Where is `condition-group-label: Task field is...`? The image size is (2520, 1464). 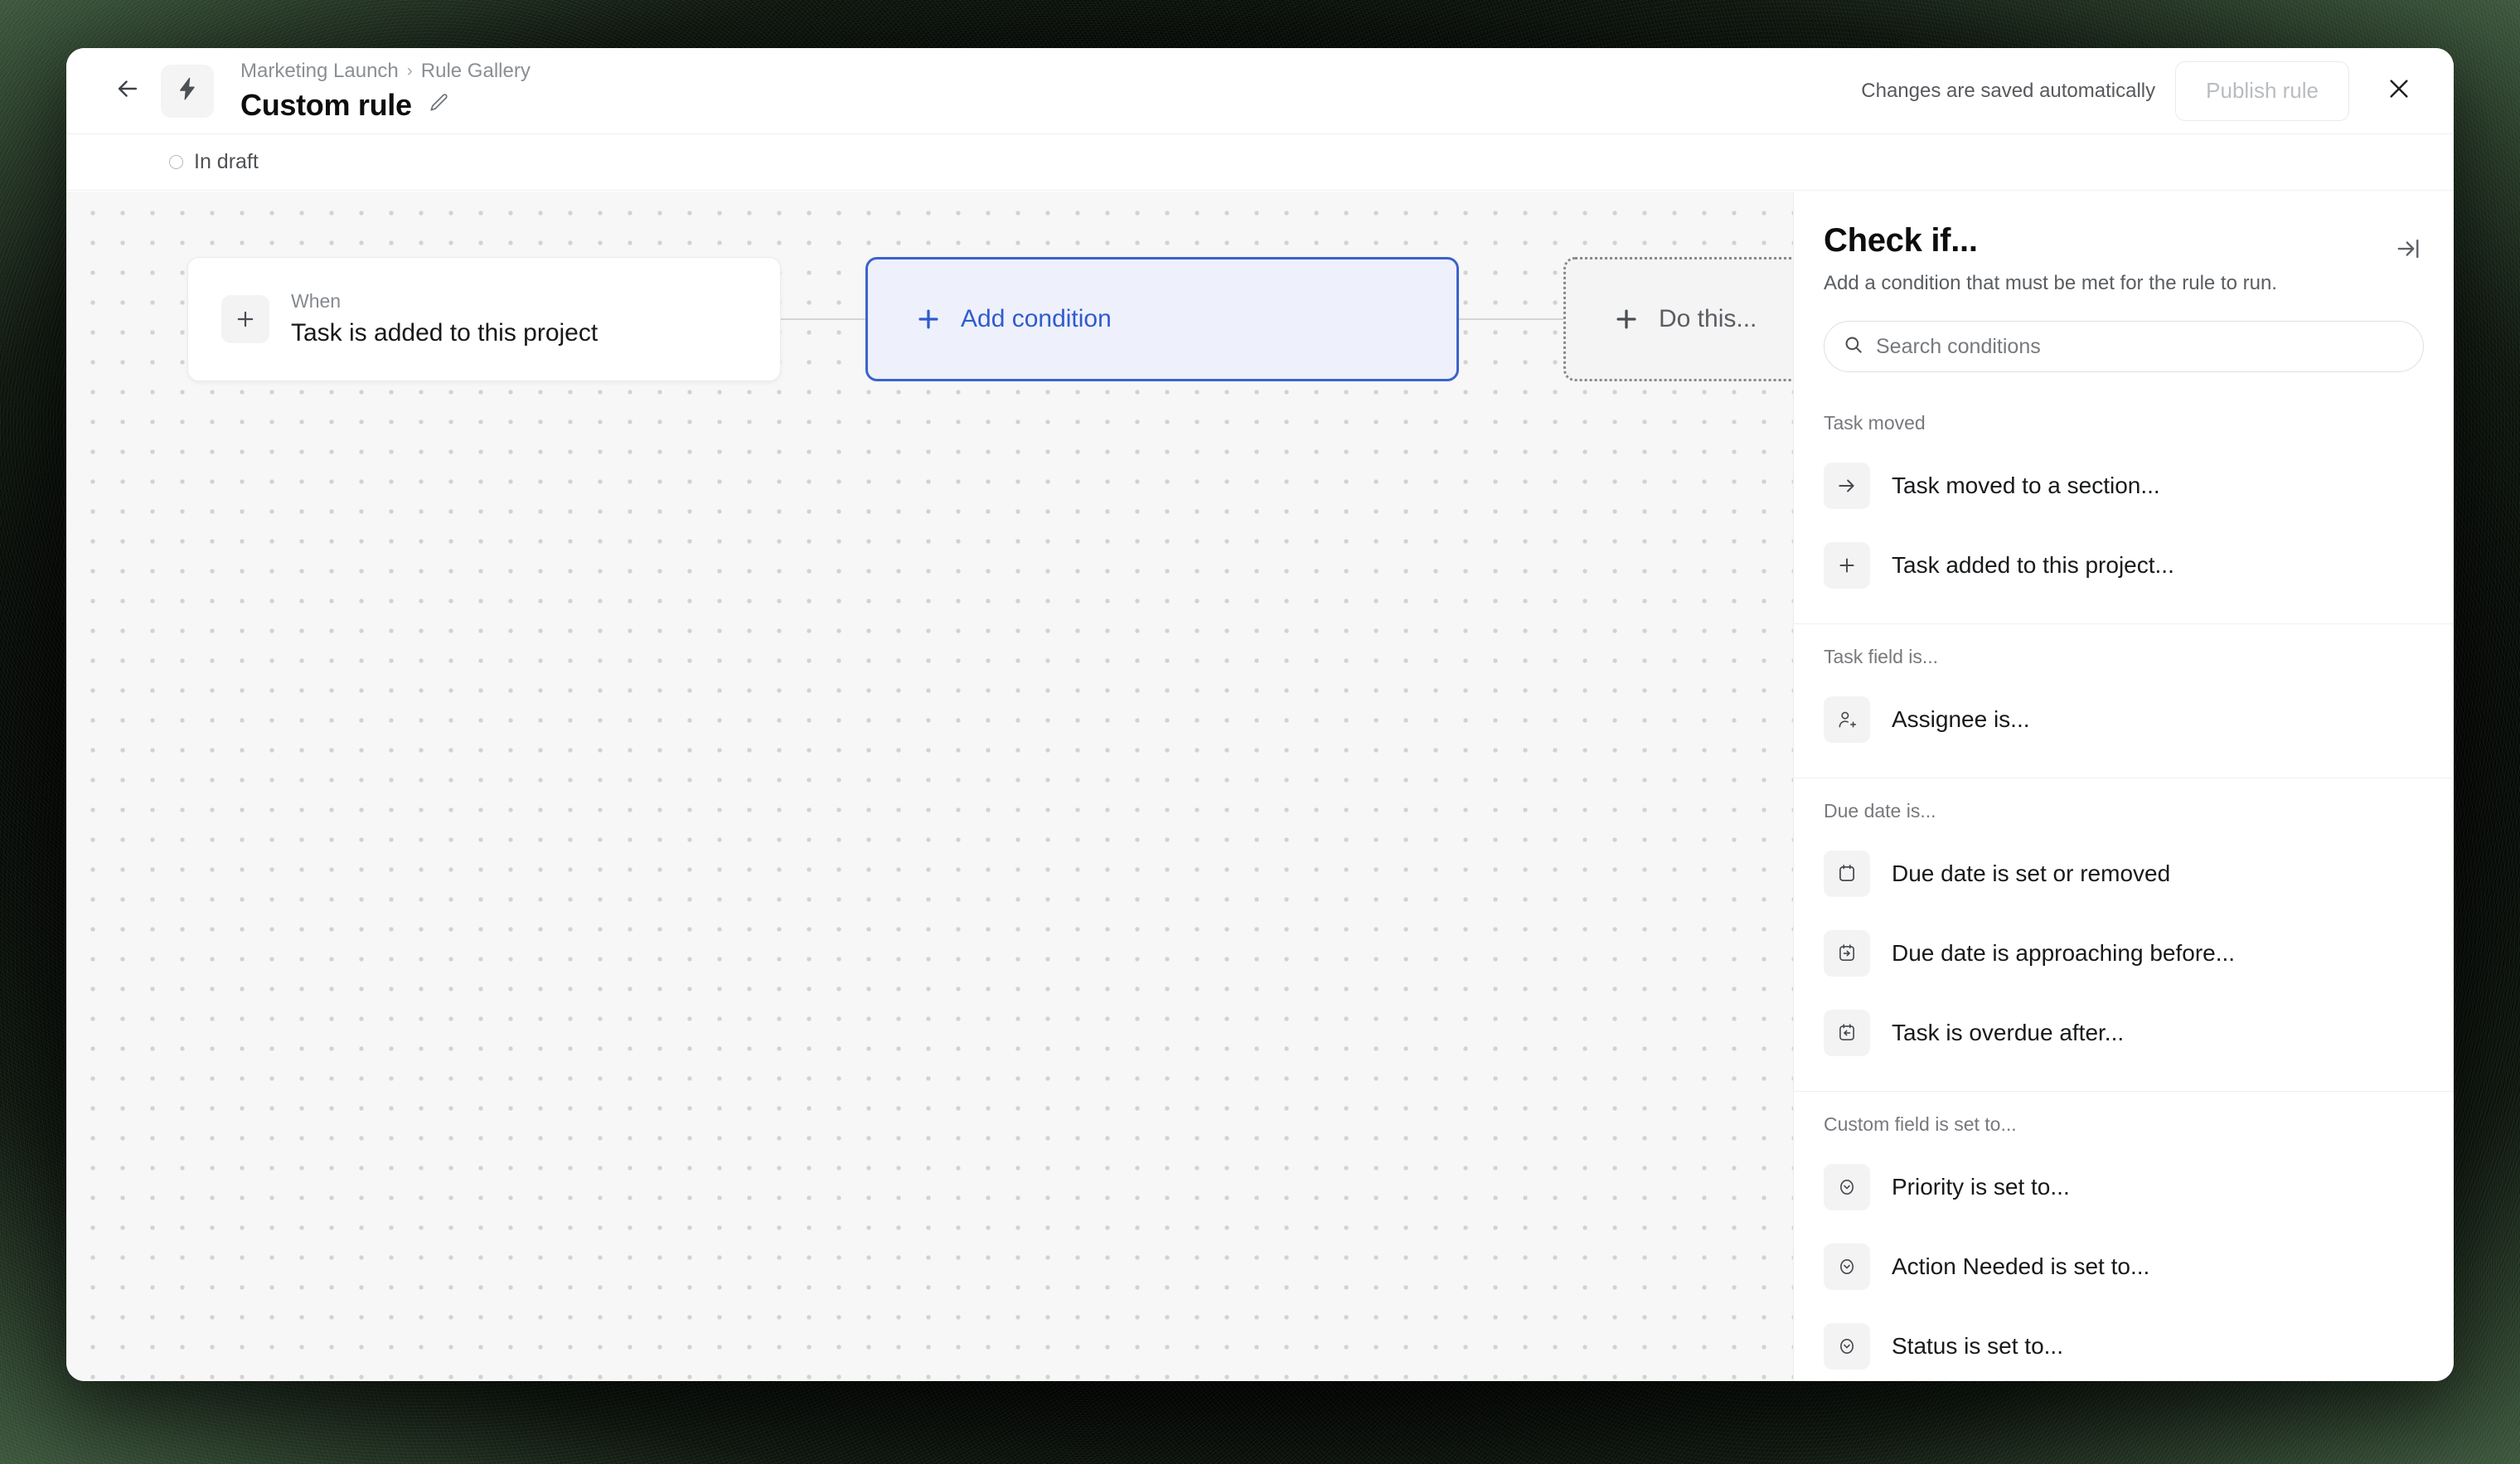
condition-group-label: Task field is... is located at coordinates (1881, 657).